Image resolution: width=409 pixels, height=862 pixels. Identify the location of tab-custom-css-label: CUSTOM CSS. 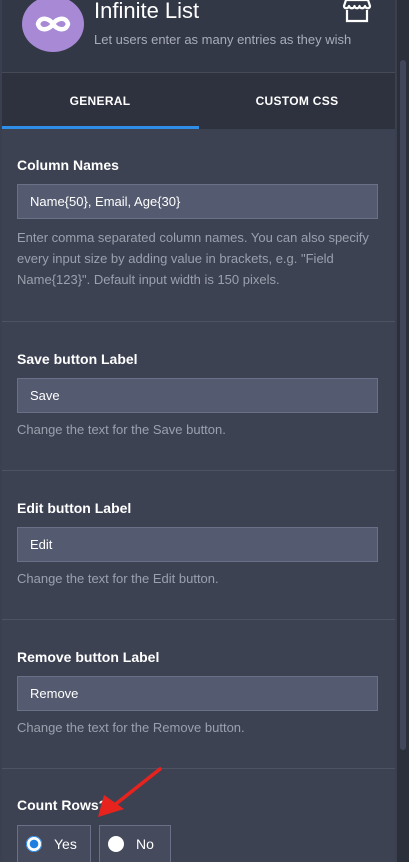
(297, 101).